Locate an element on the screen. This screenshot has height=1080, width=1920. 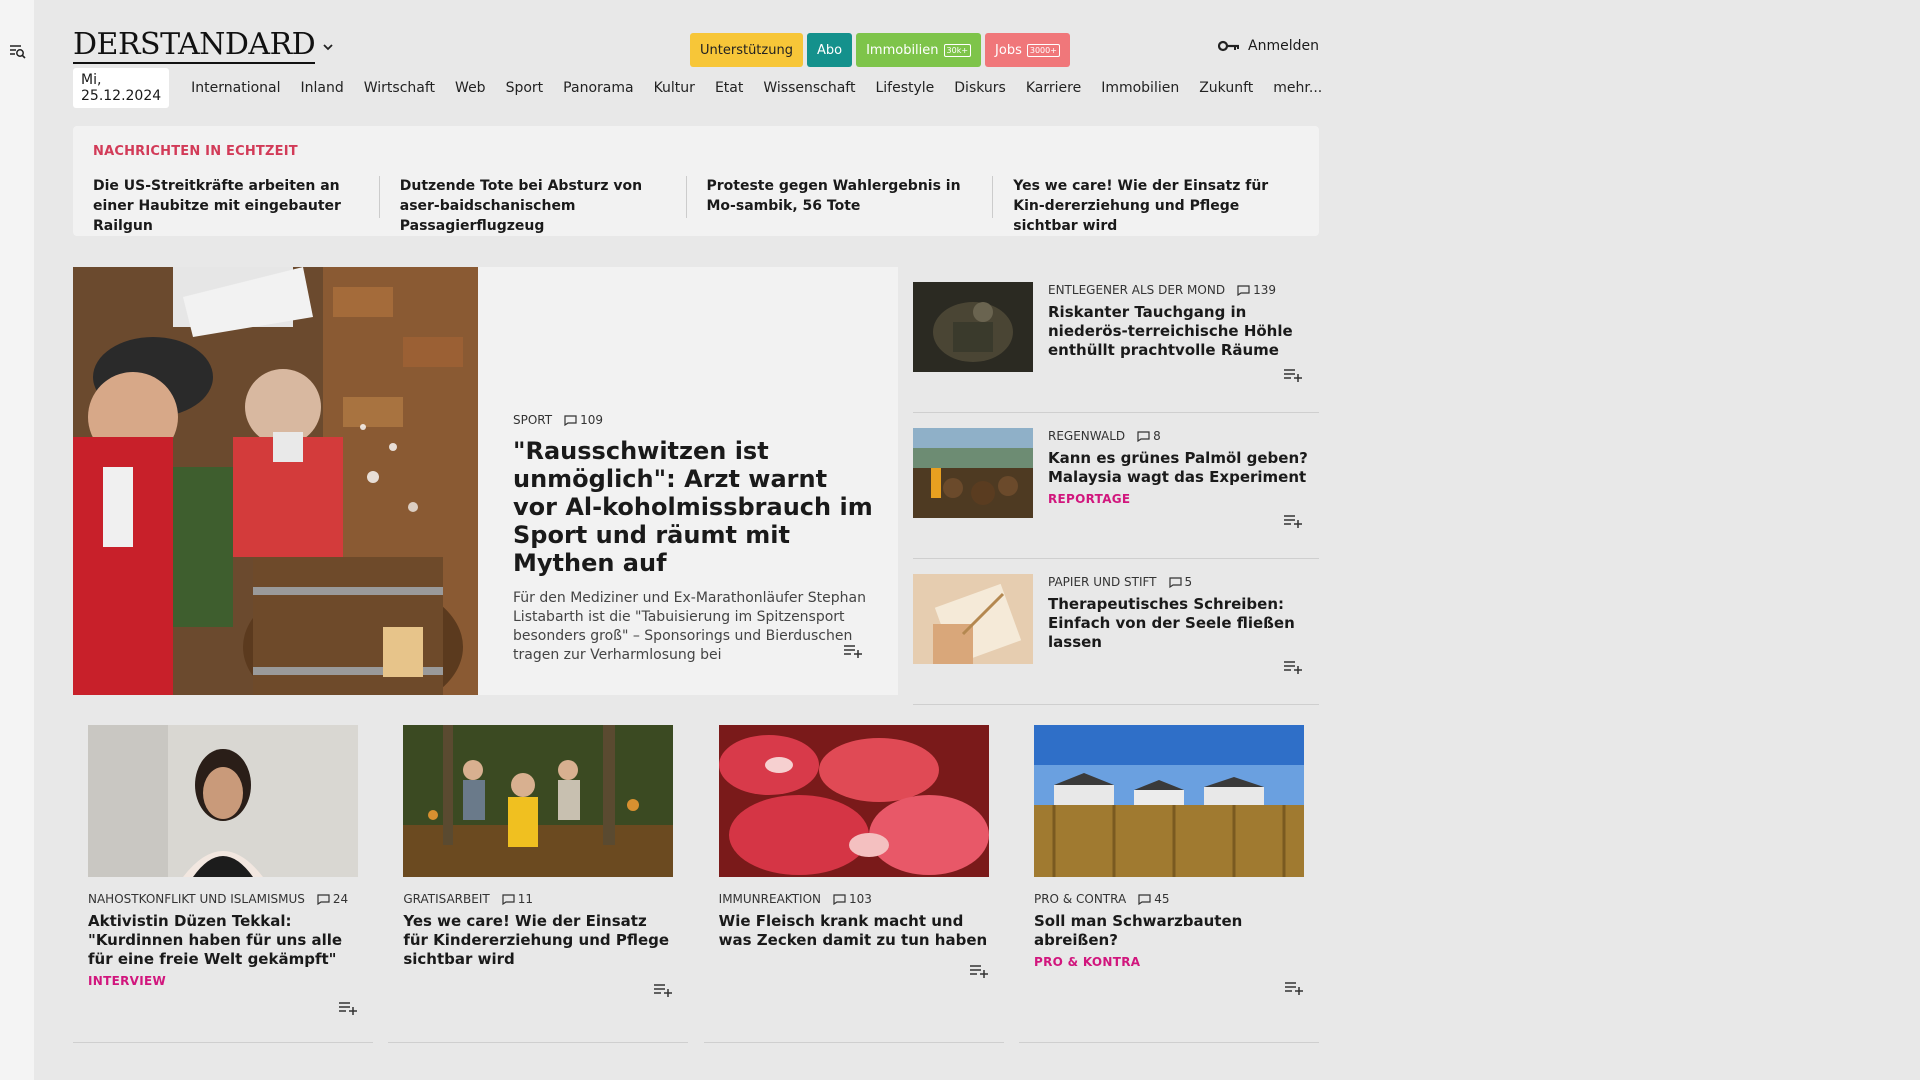
date-chip: Mi, 25.12.2024 is located at coordinates (121, 88).